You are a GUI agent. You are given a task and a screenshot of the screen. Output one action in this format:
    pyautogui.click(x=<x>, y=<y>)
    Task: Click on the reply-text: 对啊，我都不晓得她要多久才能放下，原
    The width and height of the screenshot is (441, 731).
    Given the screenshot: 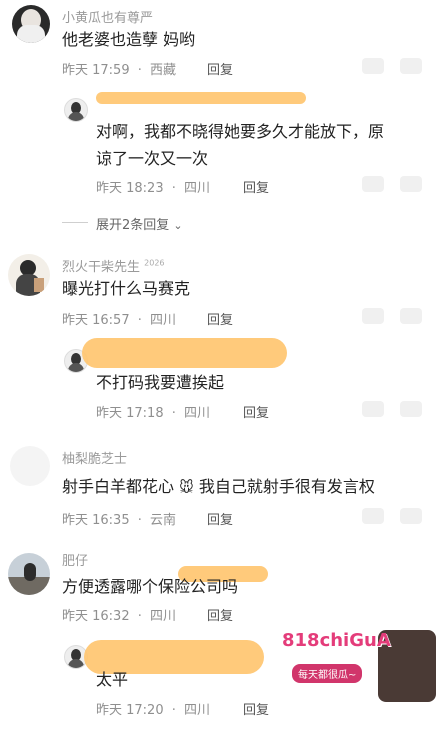 What is the action you would take?
    pyautogui.click(x=240, y=131)
    